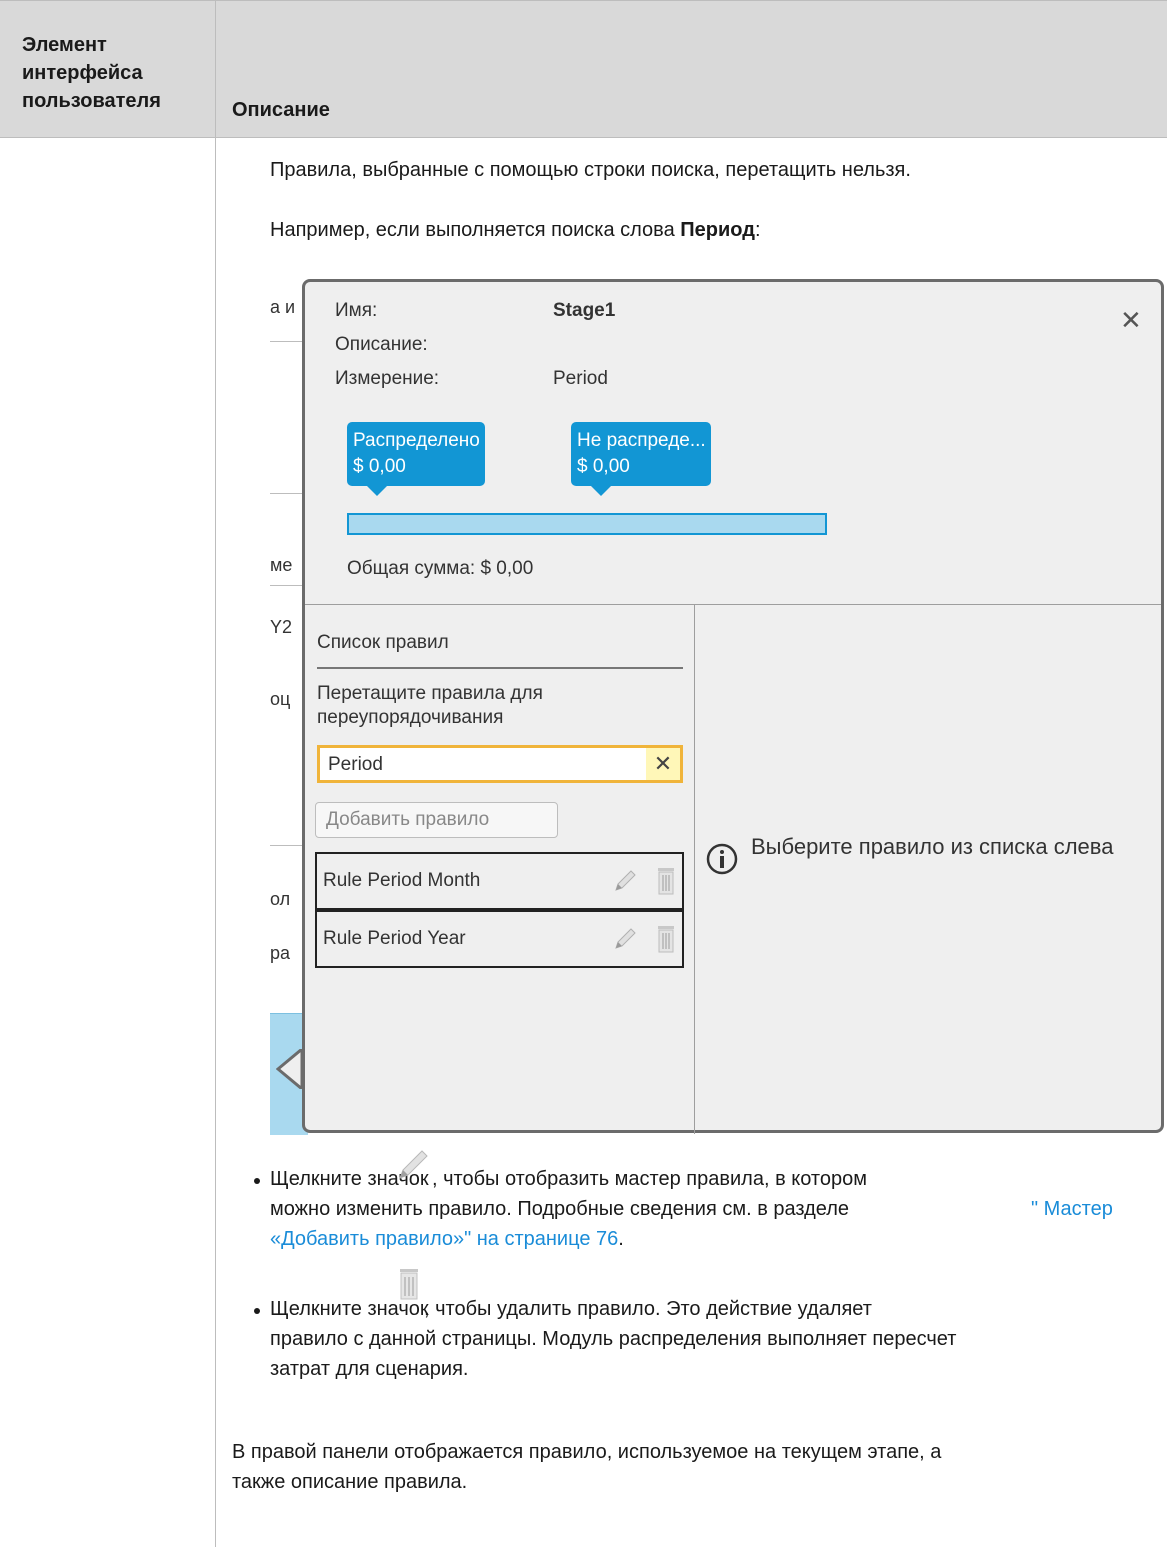 The width and height of the screenshot is (1167, 1547). Describe the element at coordinates (281, 565) in the screenshot. I see `bg-fragment: ме` at that location.